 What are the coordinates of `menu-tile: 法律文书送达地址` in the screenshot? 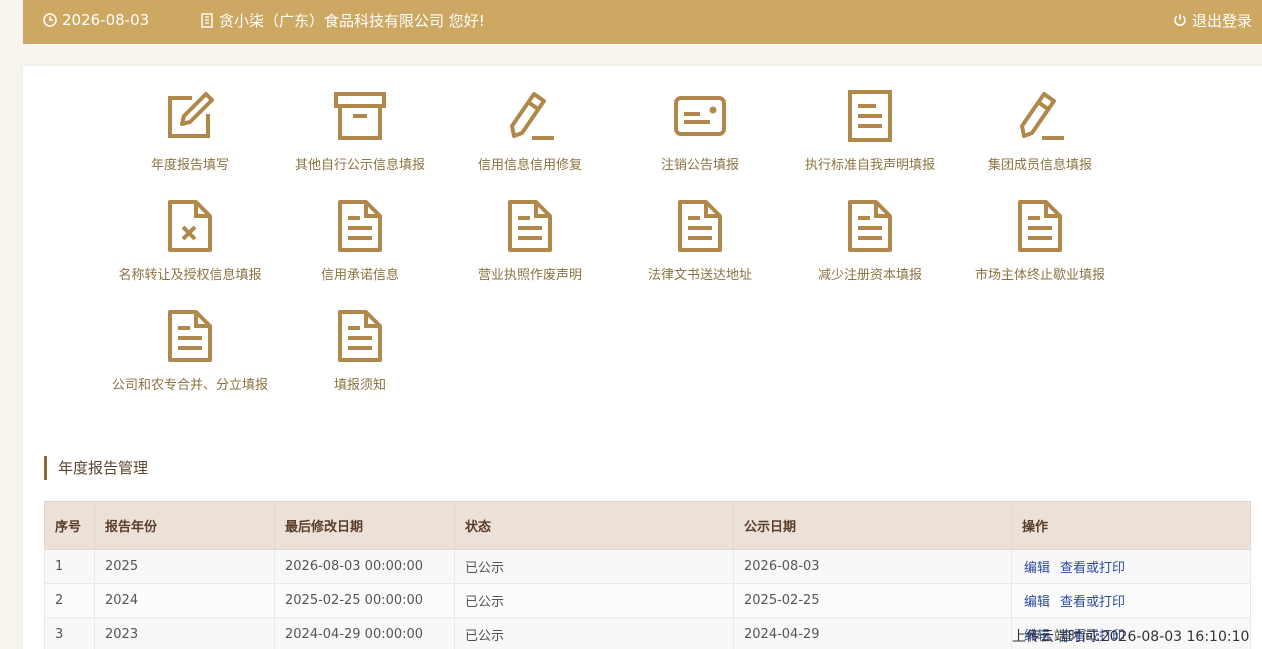 It's located at (700, 229).